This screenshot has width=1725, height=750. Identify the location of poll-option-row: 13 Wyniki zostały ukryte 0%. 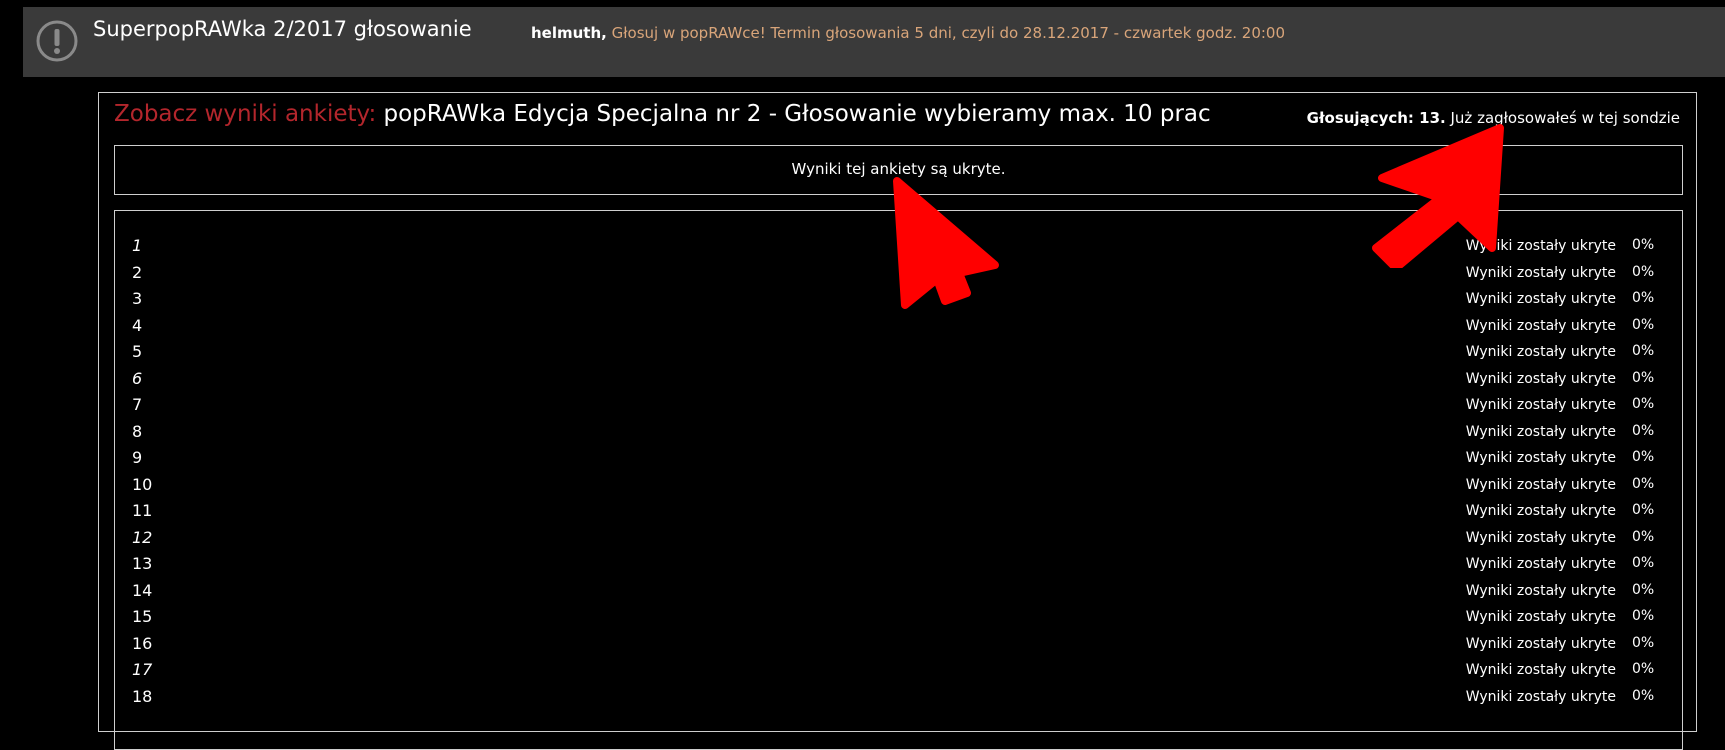
(897, 566).